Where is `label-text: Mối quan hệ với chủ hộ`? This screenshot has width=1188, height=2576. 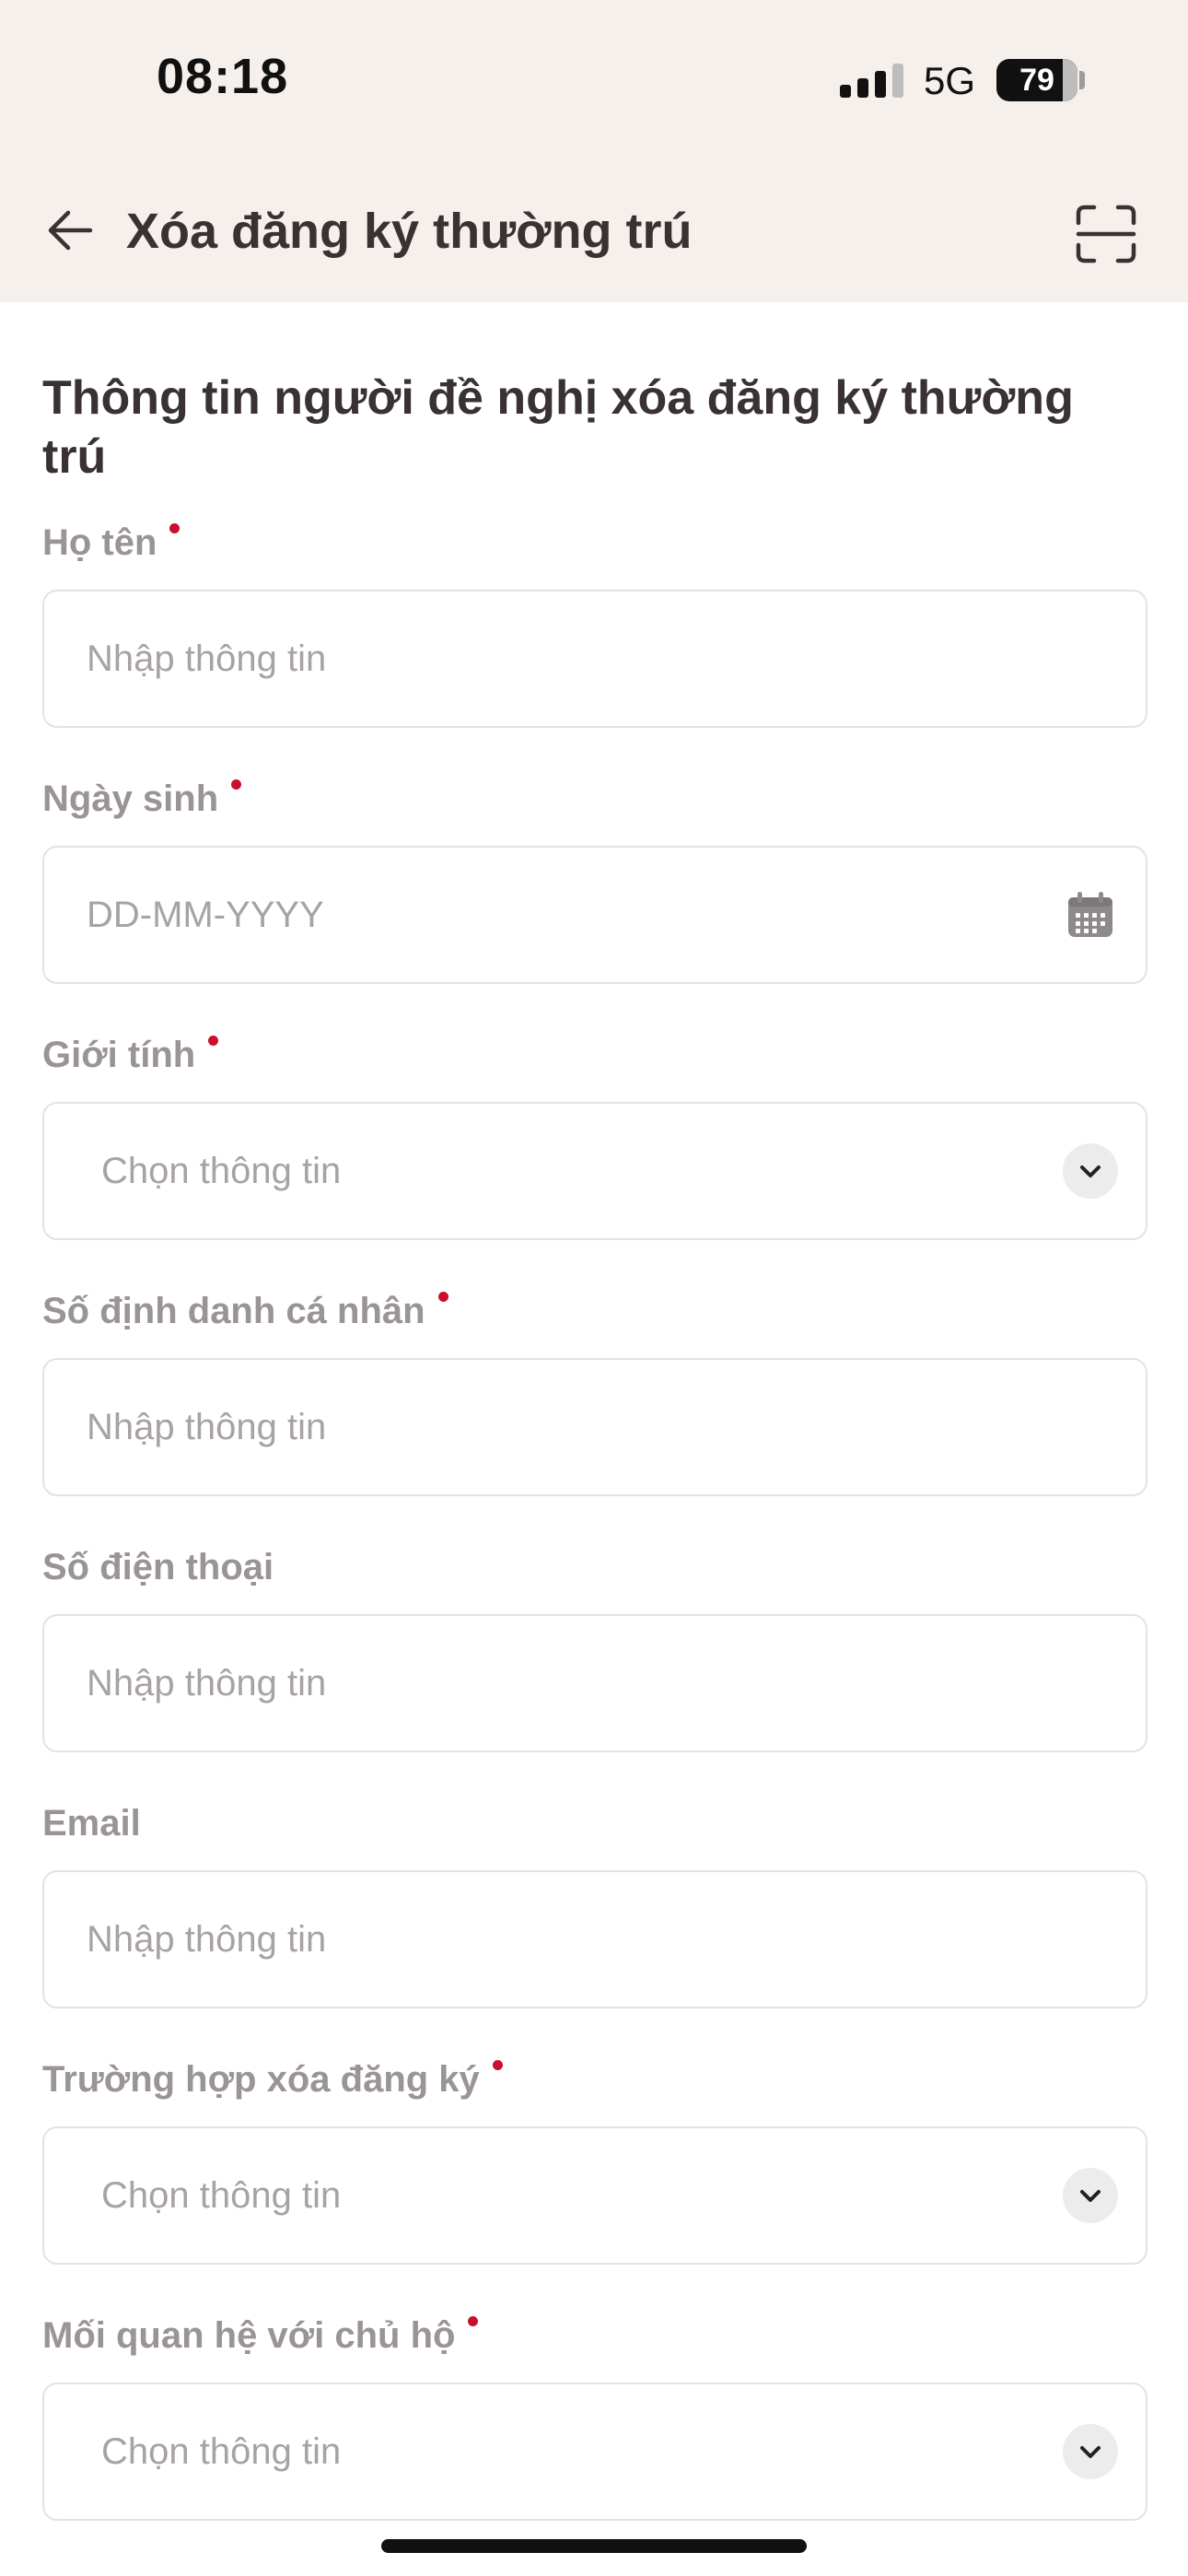
label-text: Mối quan hệ với chủ hộ is located at coordinates (249, 2335).